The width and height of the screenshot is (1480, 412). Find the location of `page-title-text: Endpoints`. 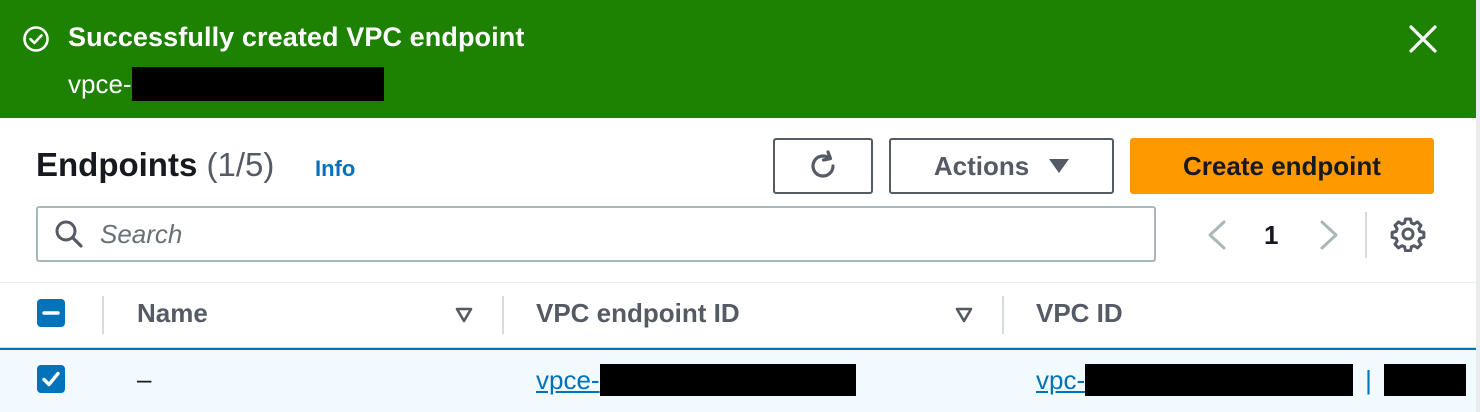

page-title-text: Endpoints is located at coordinates (117, 164).